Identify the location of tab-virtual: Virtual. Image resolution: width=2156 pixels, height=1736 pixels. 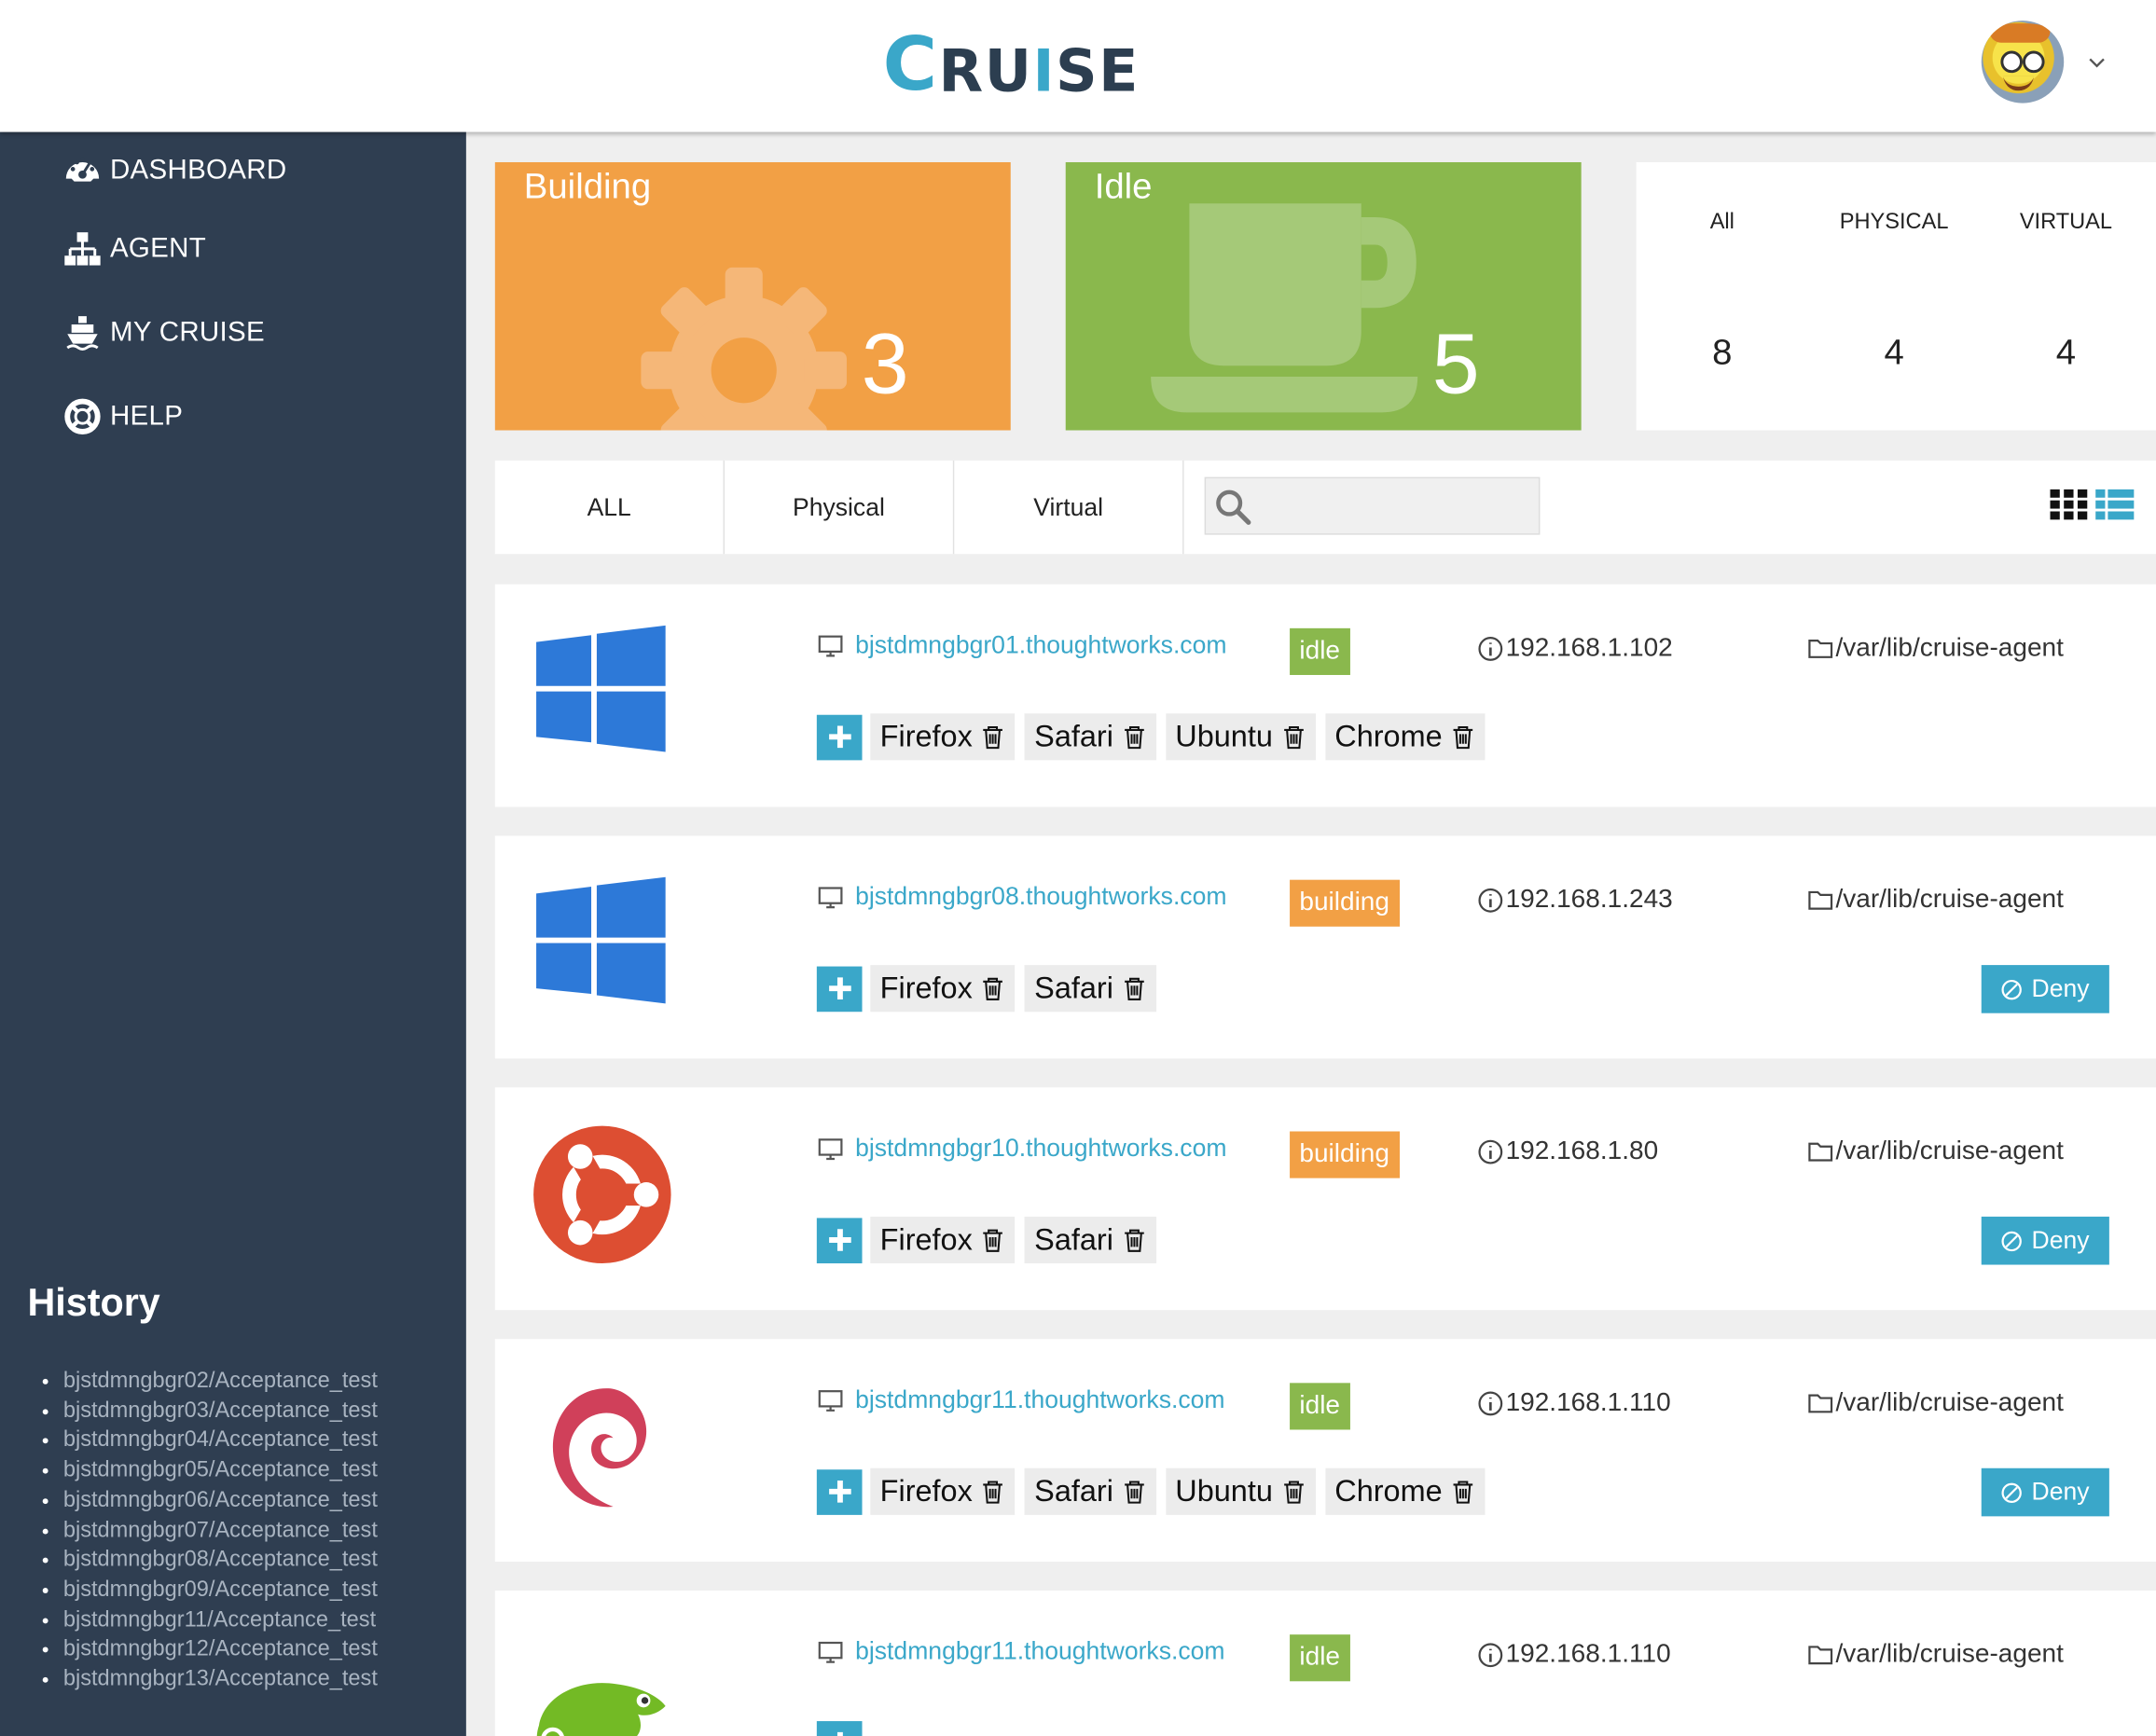
(1069, 507).